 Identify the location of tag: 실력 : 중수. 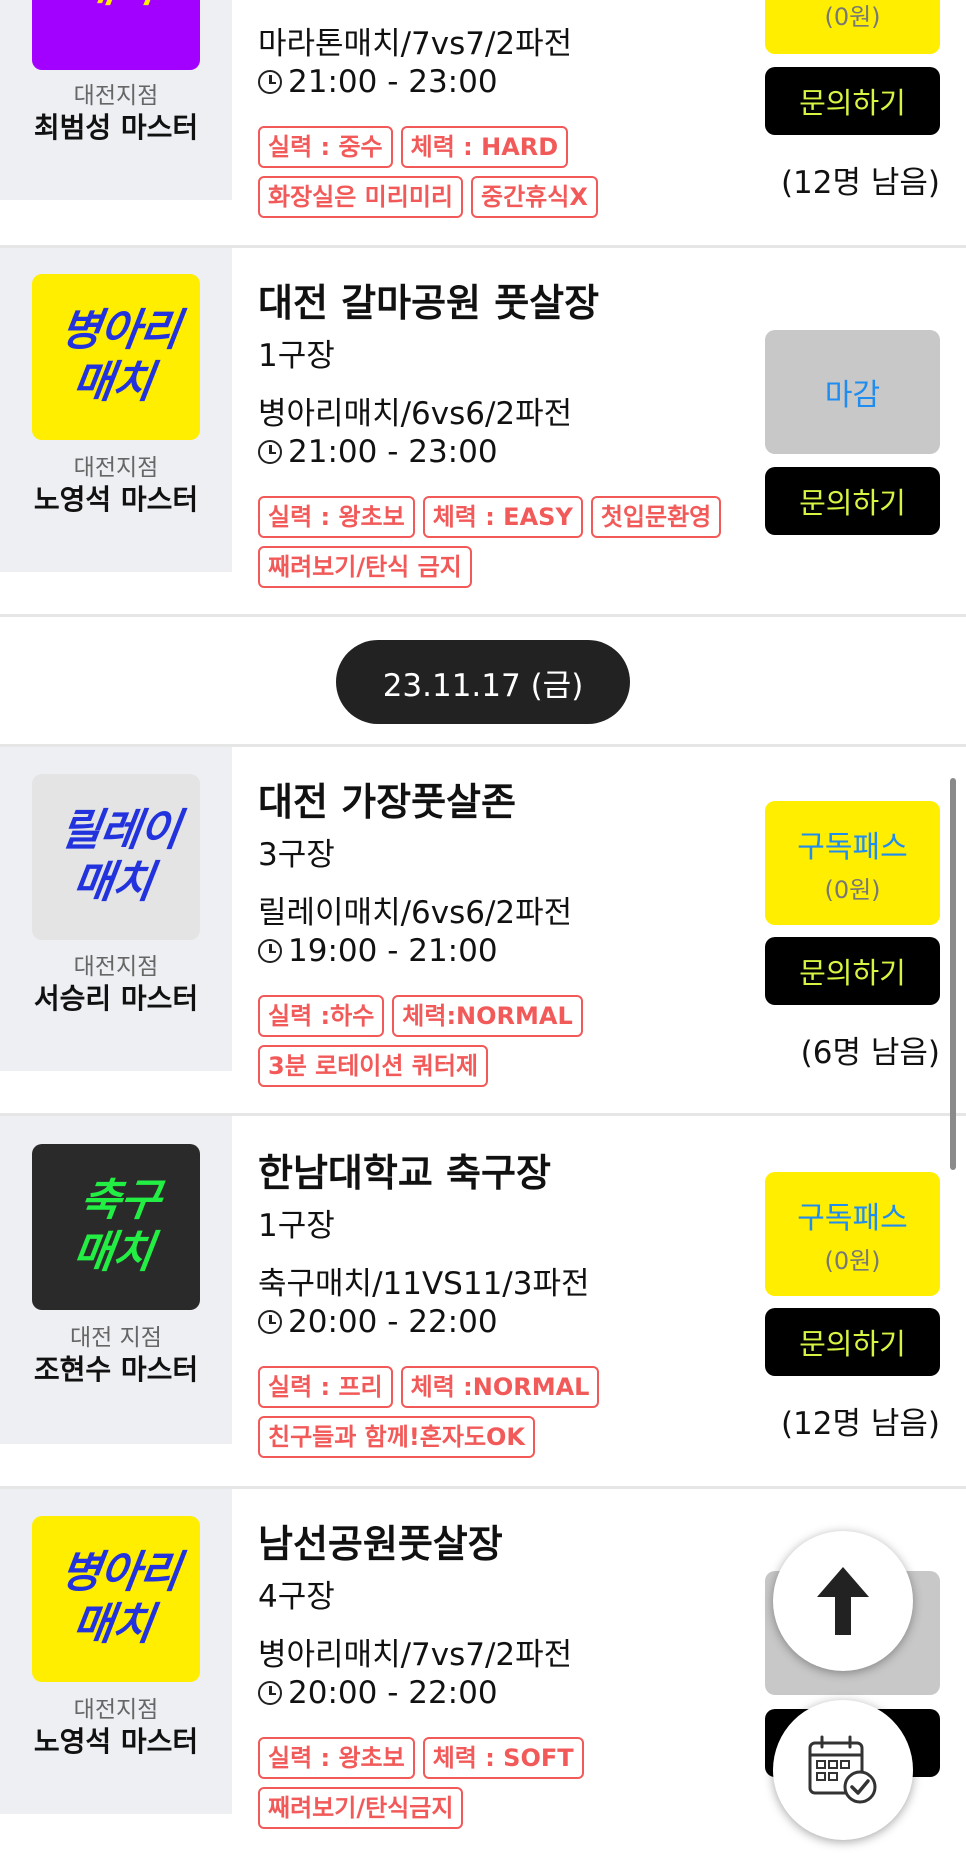
(325, 147).